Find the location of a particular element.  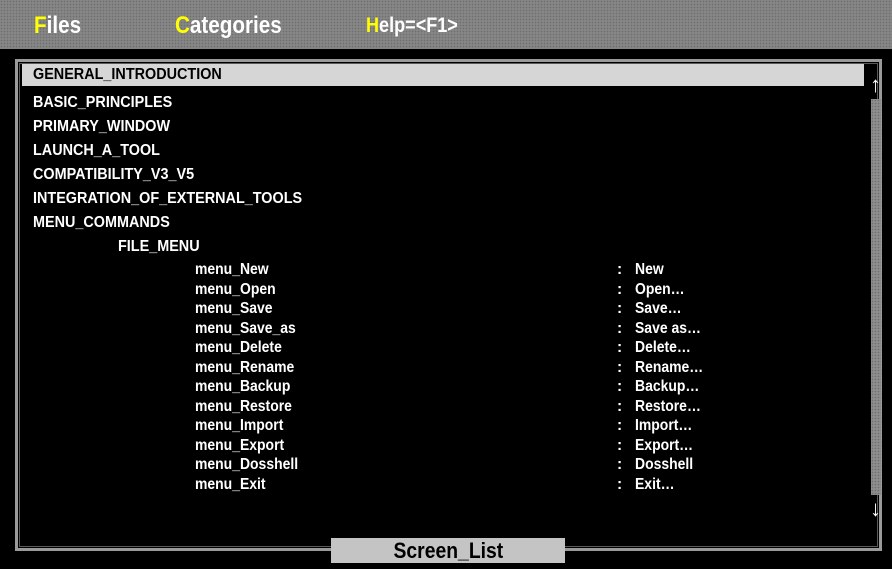

list-item-label: MENU_COMMANDS is located at coordinates (101, 222).